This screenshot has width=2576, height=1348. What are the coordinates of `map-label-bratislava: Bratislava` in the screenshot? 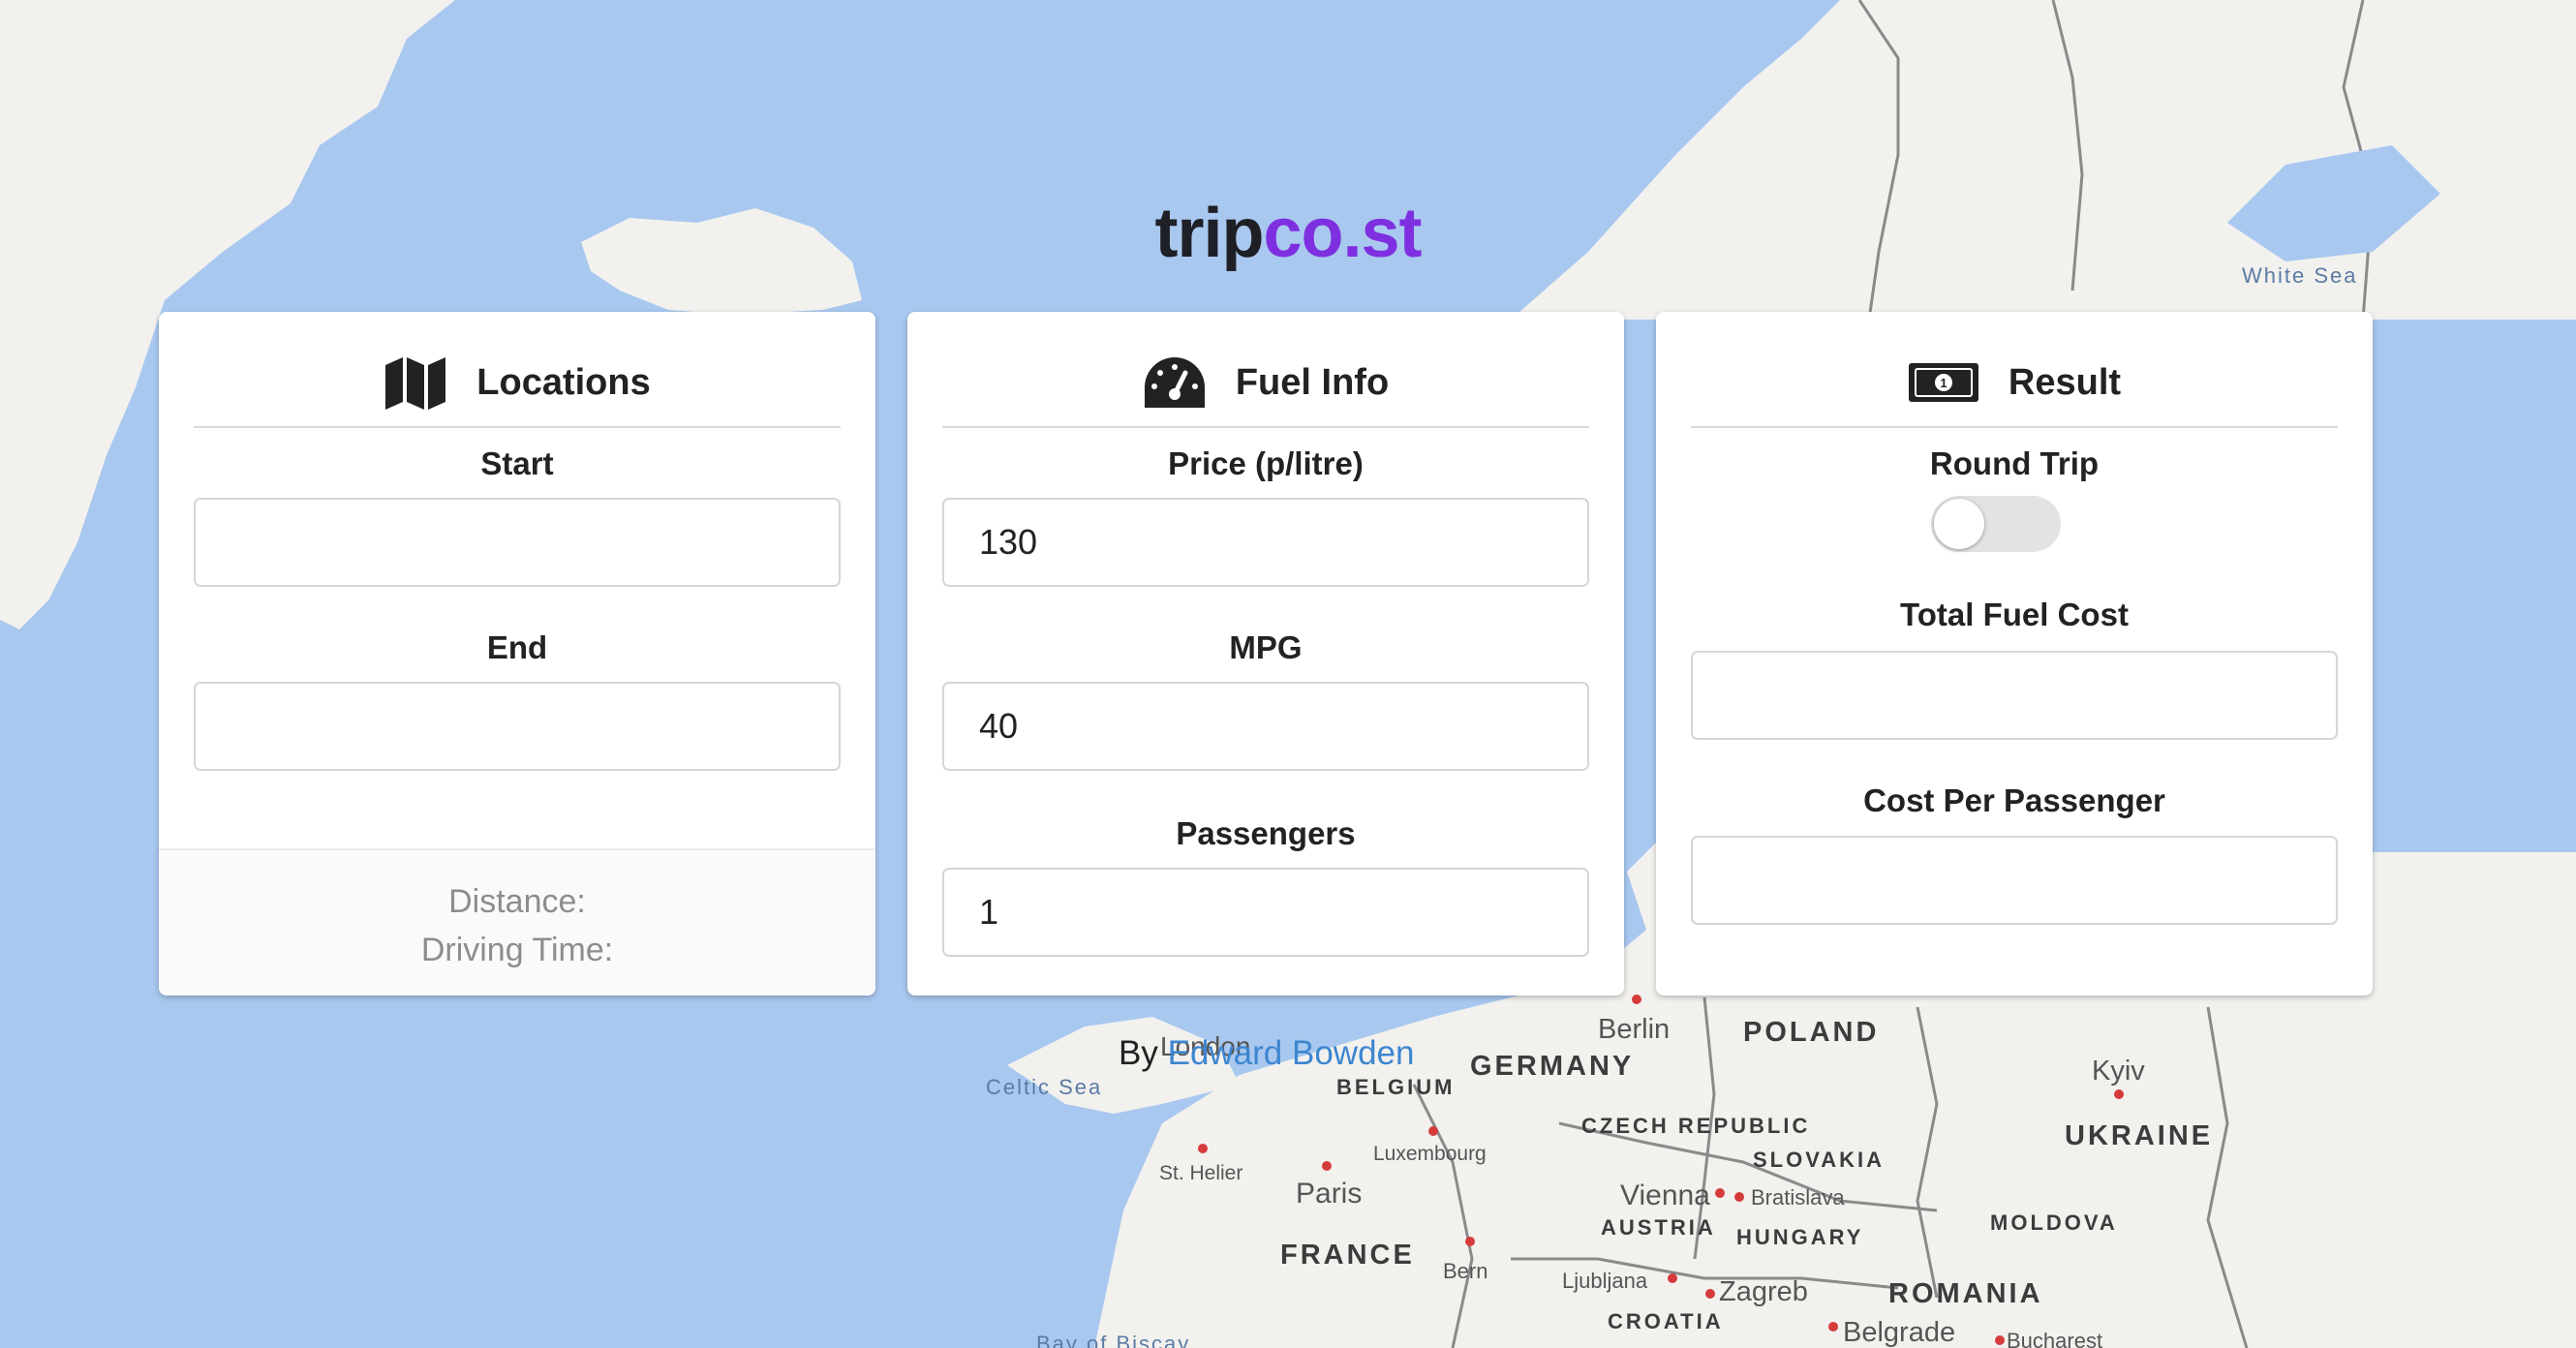 It's located at (1798, 1197).